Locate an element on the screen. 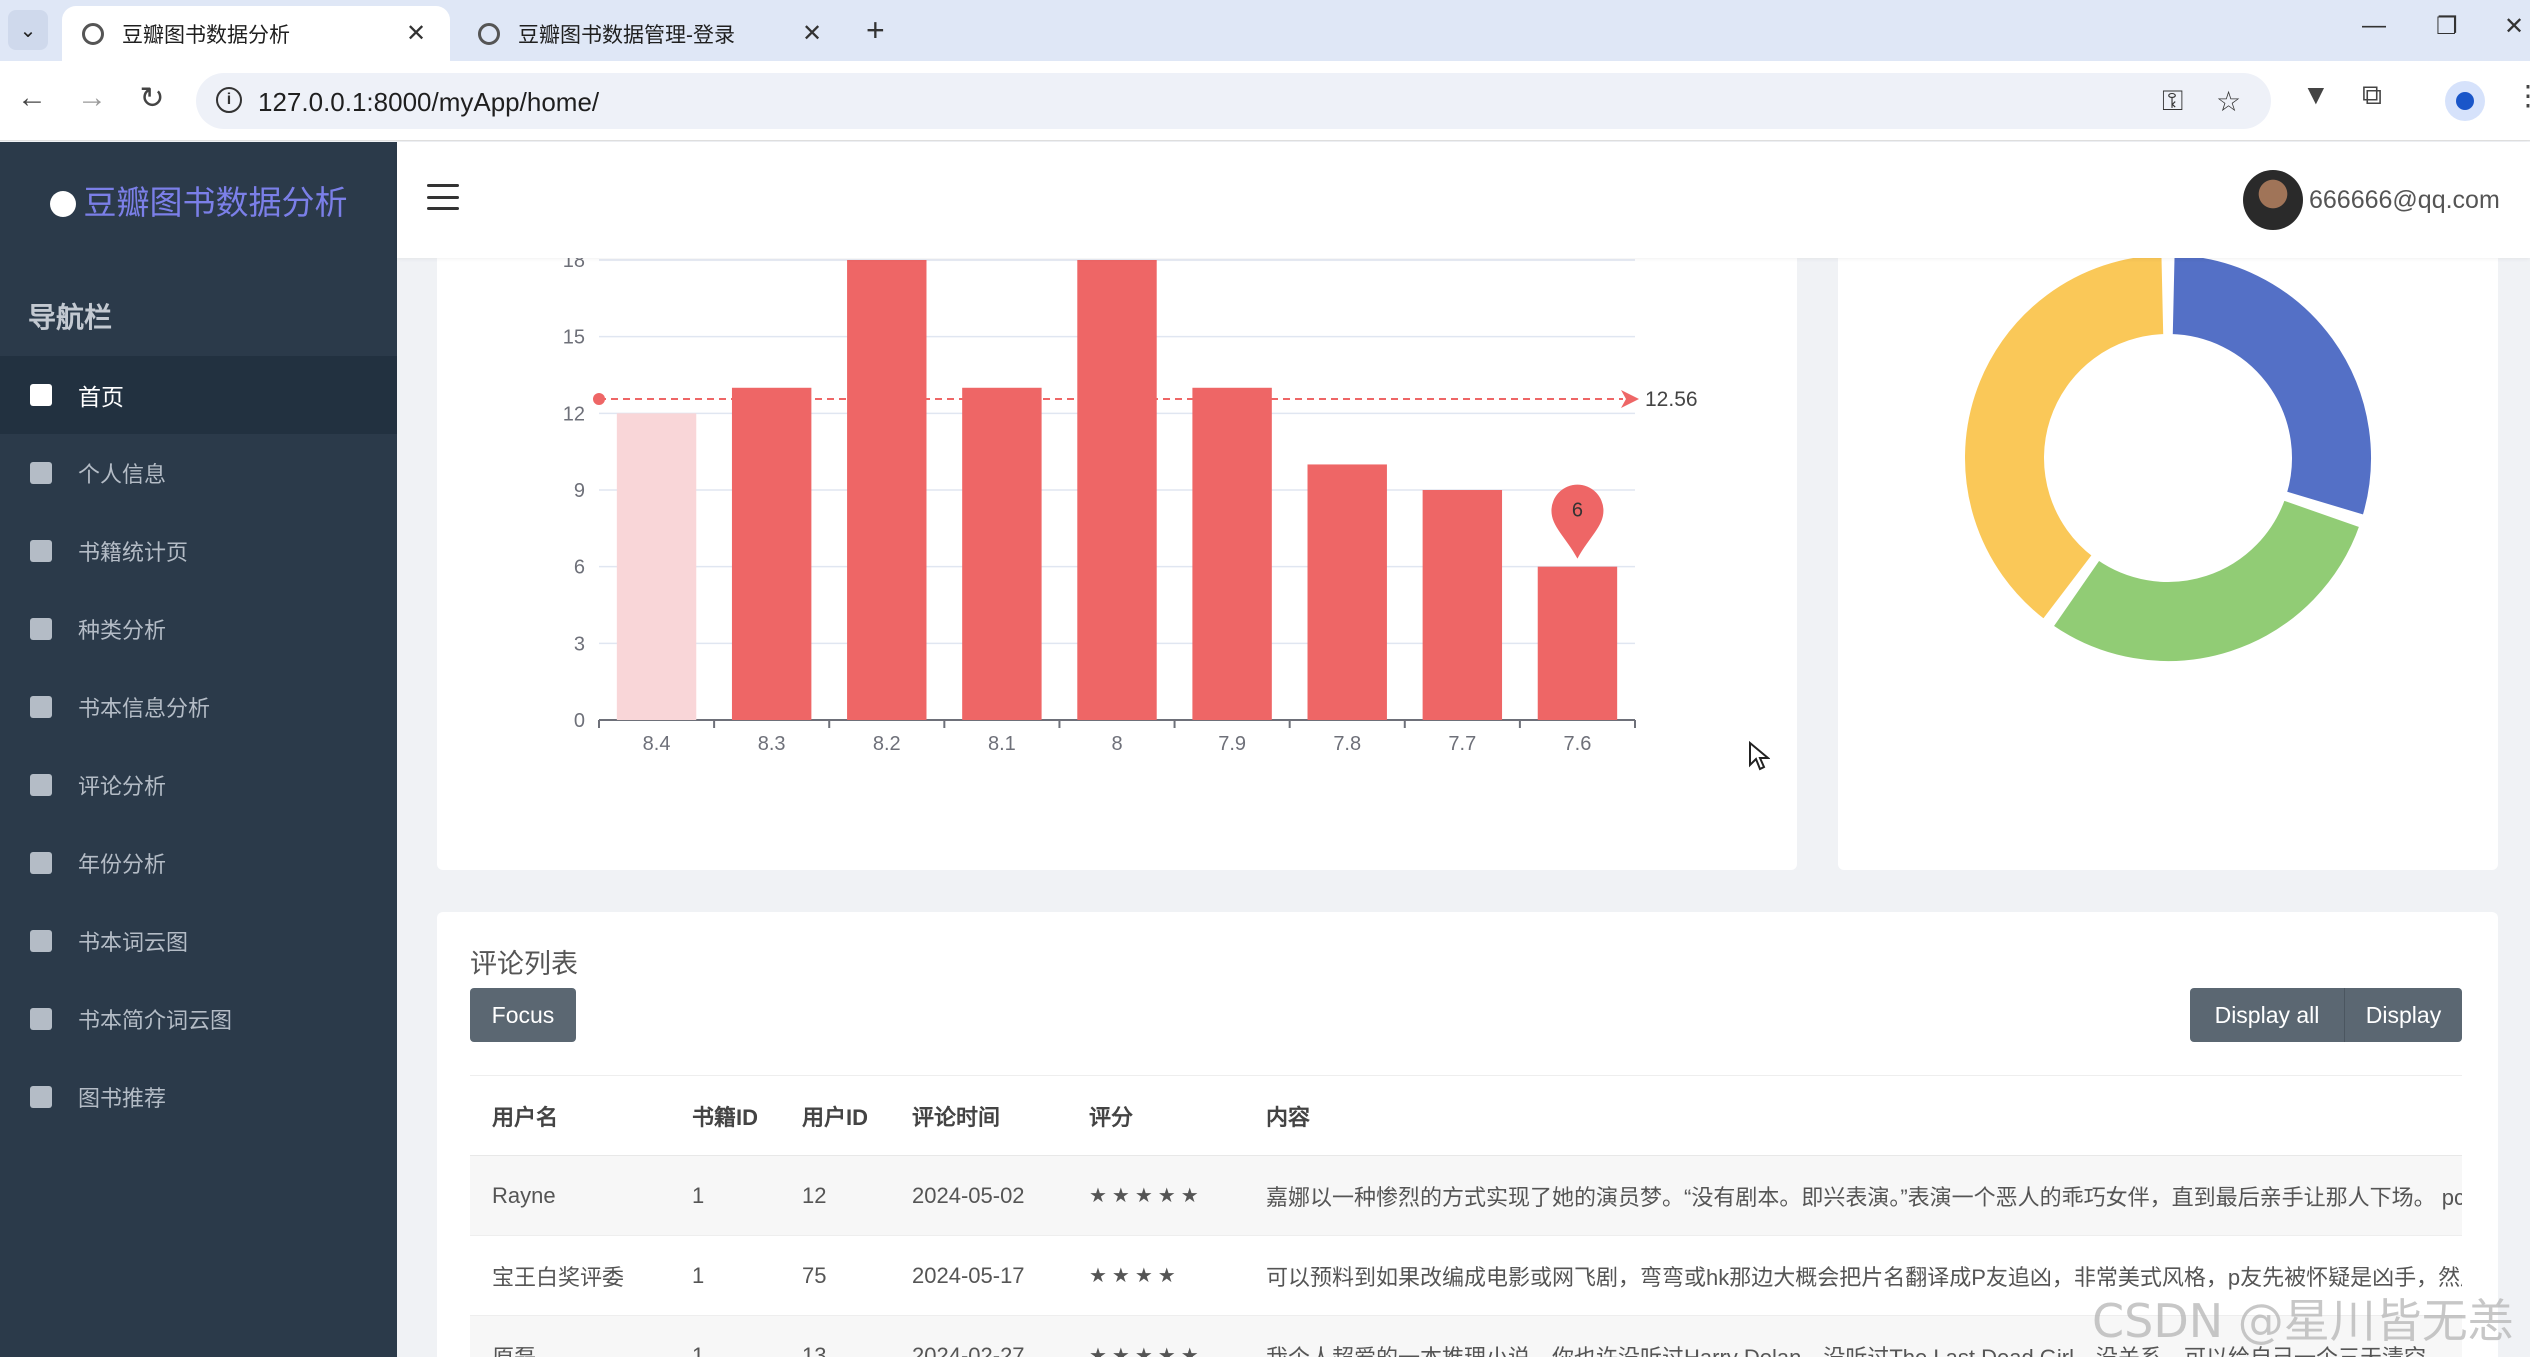 Image resolution: width=2530 pixels, height=1357 pixels. sidebar-item-year-analysis: 年份分析 is located at coordinates (198, 863).